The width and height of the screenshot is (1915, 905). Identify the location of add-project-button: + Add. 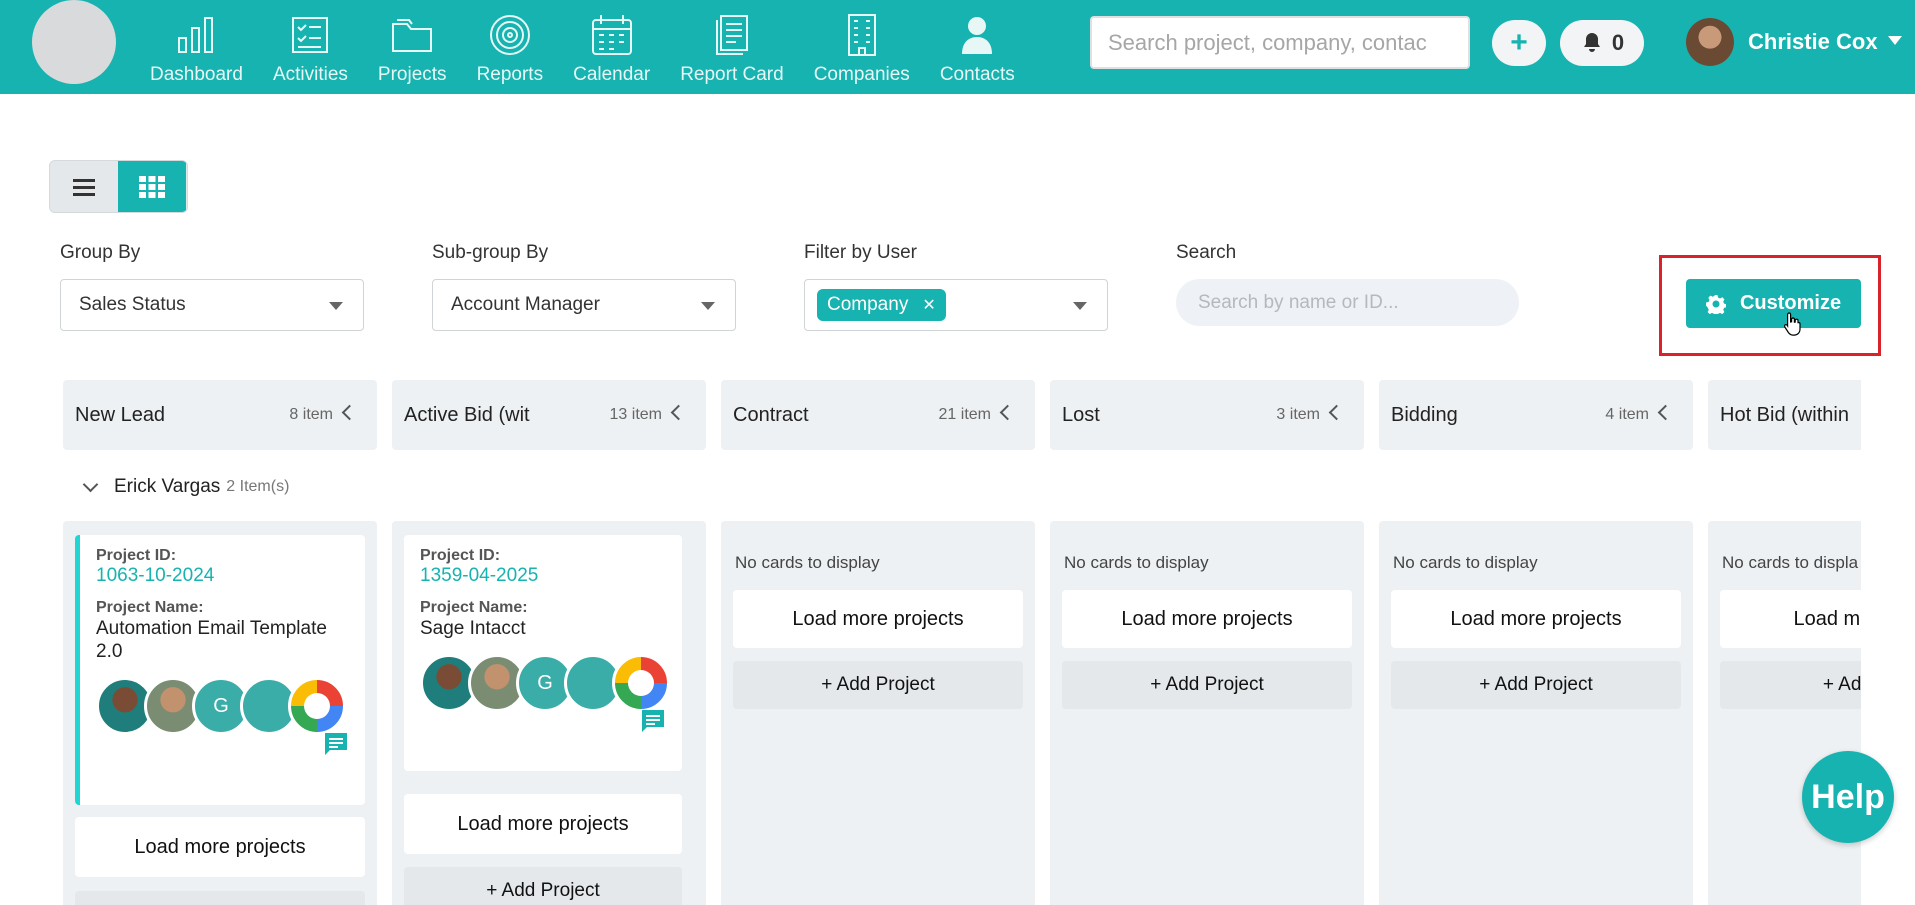
(1790, 685).